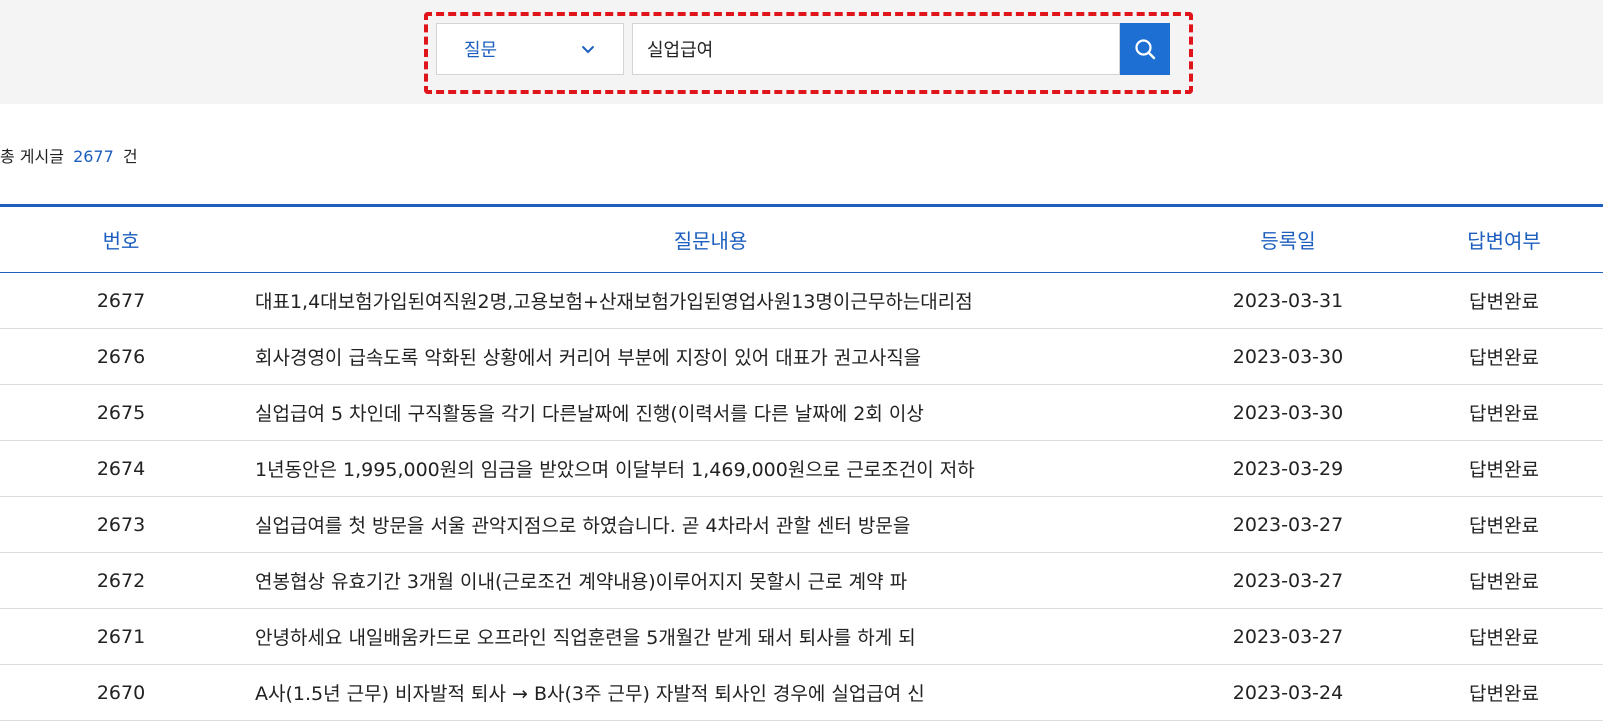 This screenshot has height=721, width=1603. I want to click on search-button, so click(1145, 49).